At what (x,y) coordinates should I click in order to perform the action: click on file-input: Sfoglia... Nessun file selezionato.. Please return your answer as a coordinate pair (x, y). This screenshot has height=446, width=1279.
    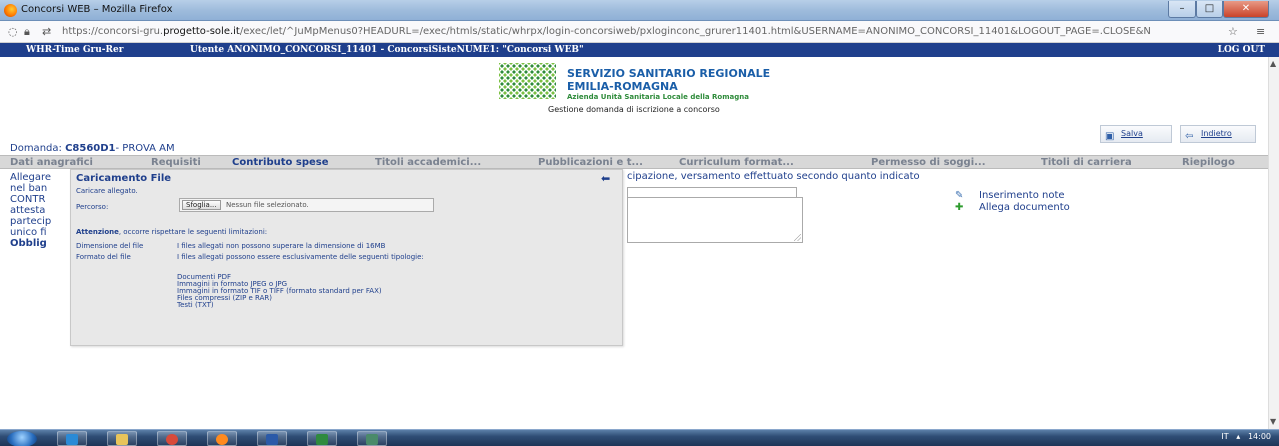
    Looking at the image, I should click on (306, 205).